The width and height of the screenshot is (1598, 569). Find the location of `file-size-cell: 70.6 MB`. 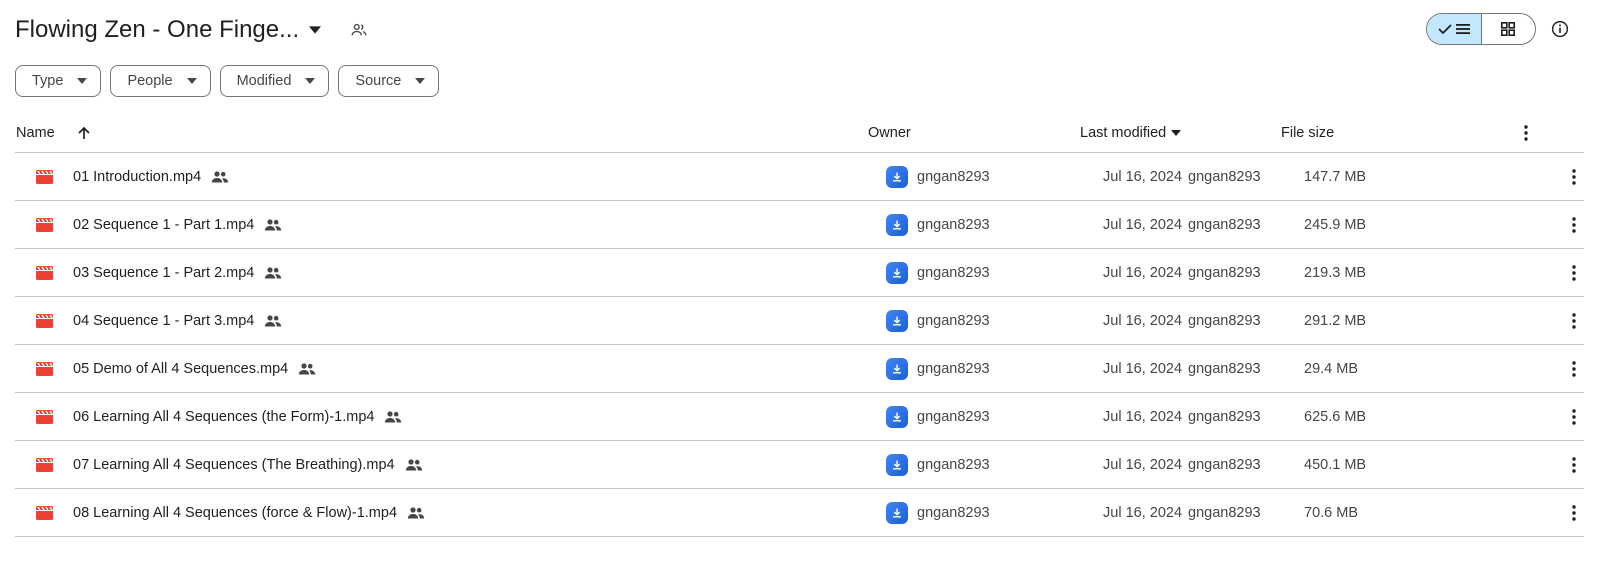

file-size-cell: 70.6 MB is located at coordinates (1331, 513).